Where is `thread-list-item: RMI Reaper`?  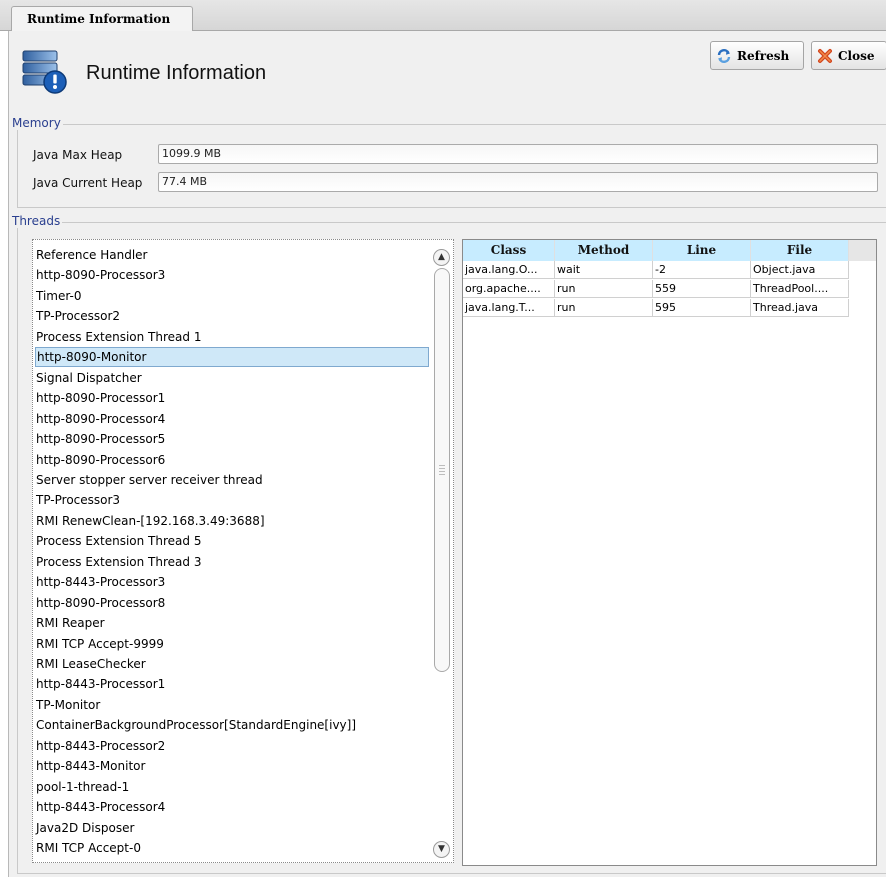
thread-list-item: RMI Reaper is located at coordinates (232, 623).